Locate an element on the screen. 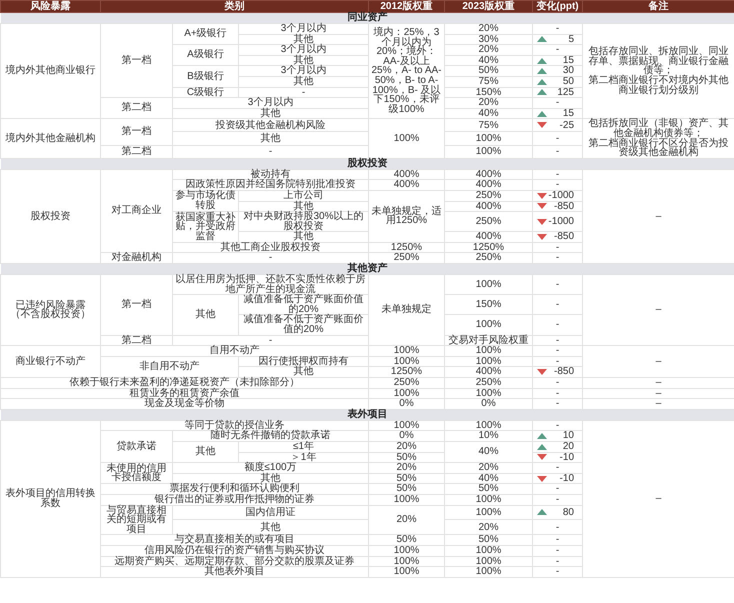 The width and height of the screenshot is (734, 603). column-header: 2012版权重 is located at coordinates (406, 6).